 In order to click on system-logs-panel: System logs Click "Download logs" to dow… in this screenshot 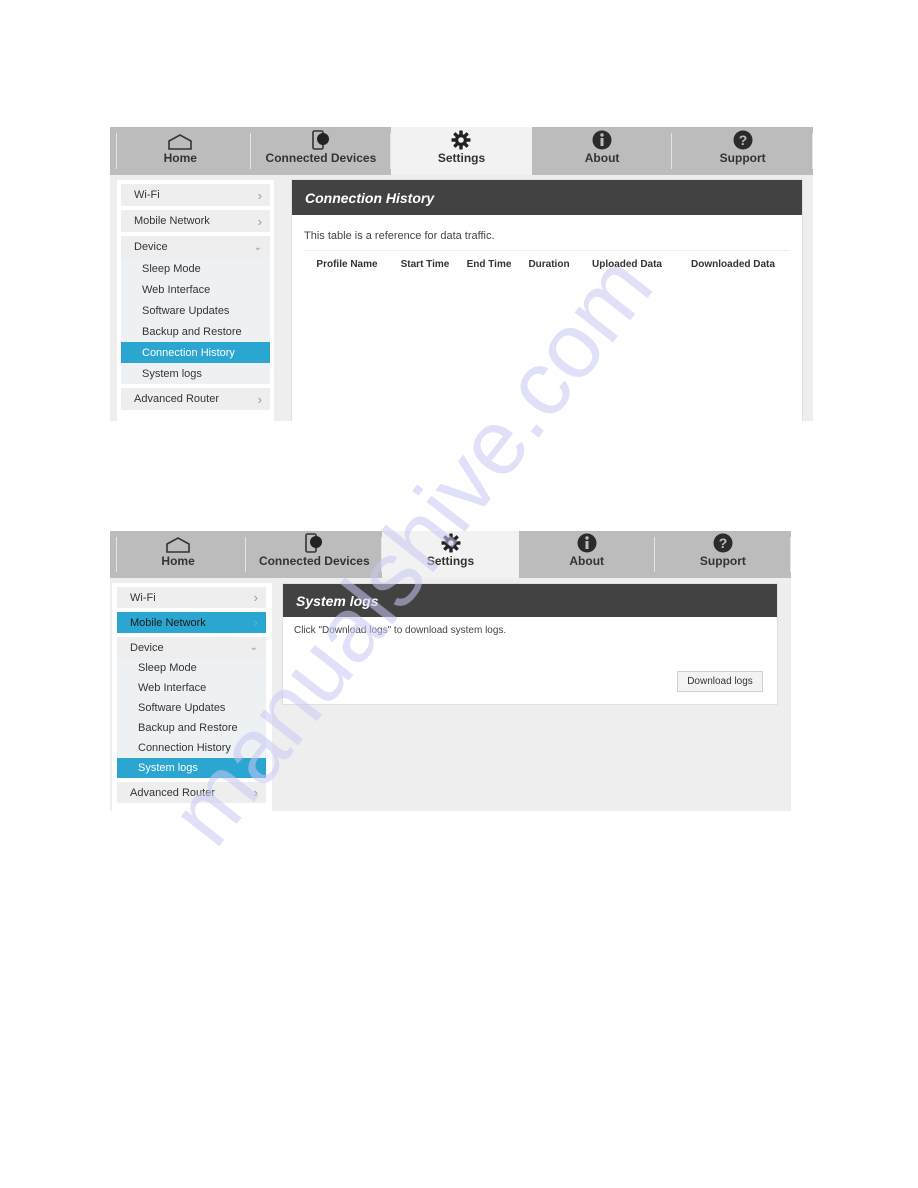, I will do `click(530, 644)`.